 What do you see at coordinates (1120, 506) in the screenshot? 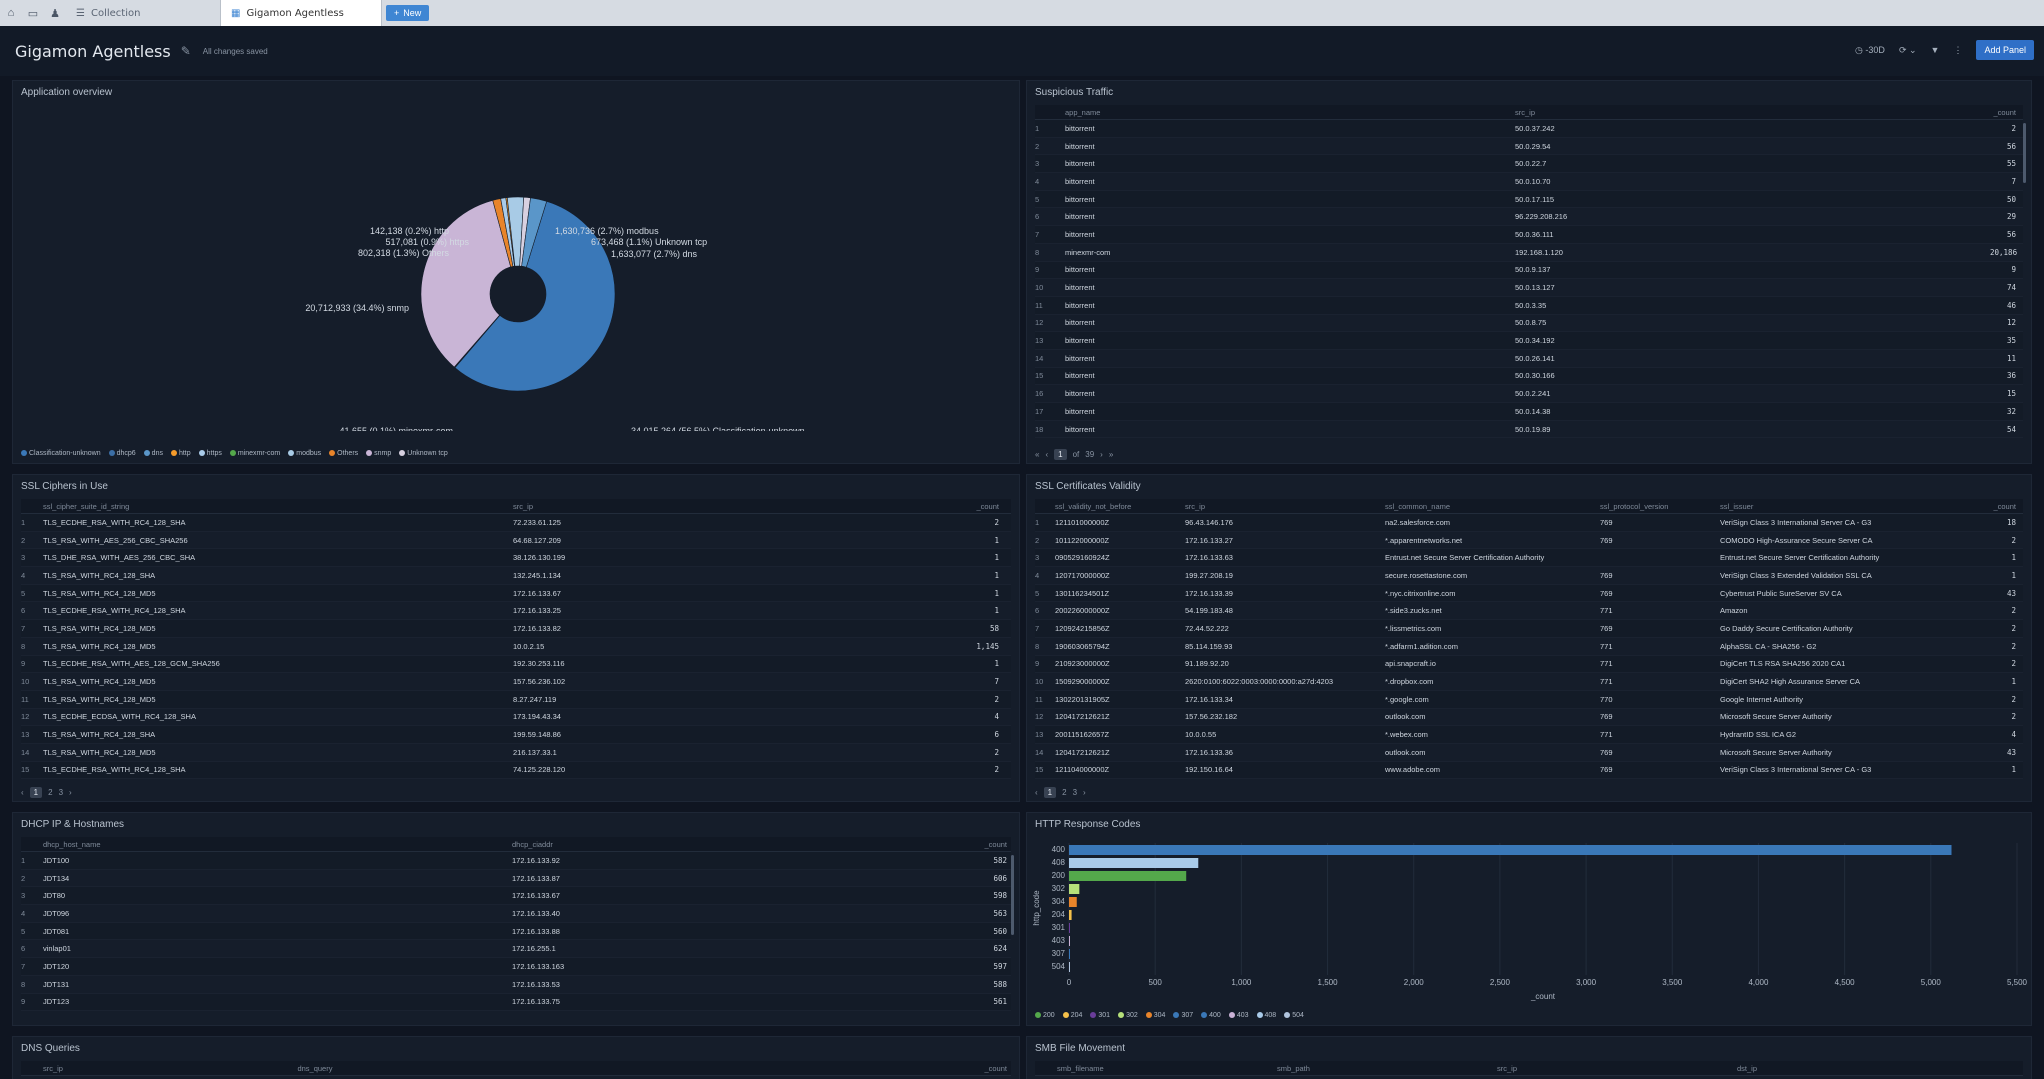
I see `column-header: ssl_validity_not_before` at bounding box center [1120, 506].